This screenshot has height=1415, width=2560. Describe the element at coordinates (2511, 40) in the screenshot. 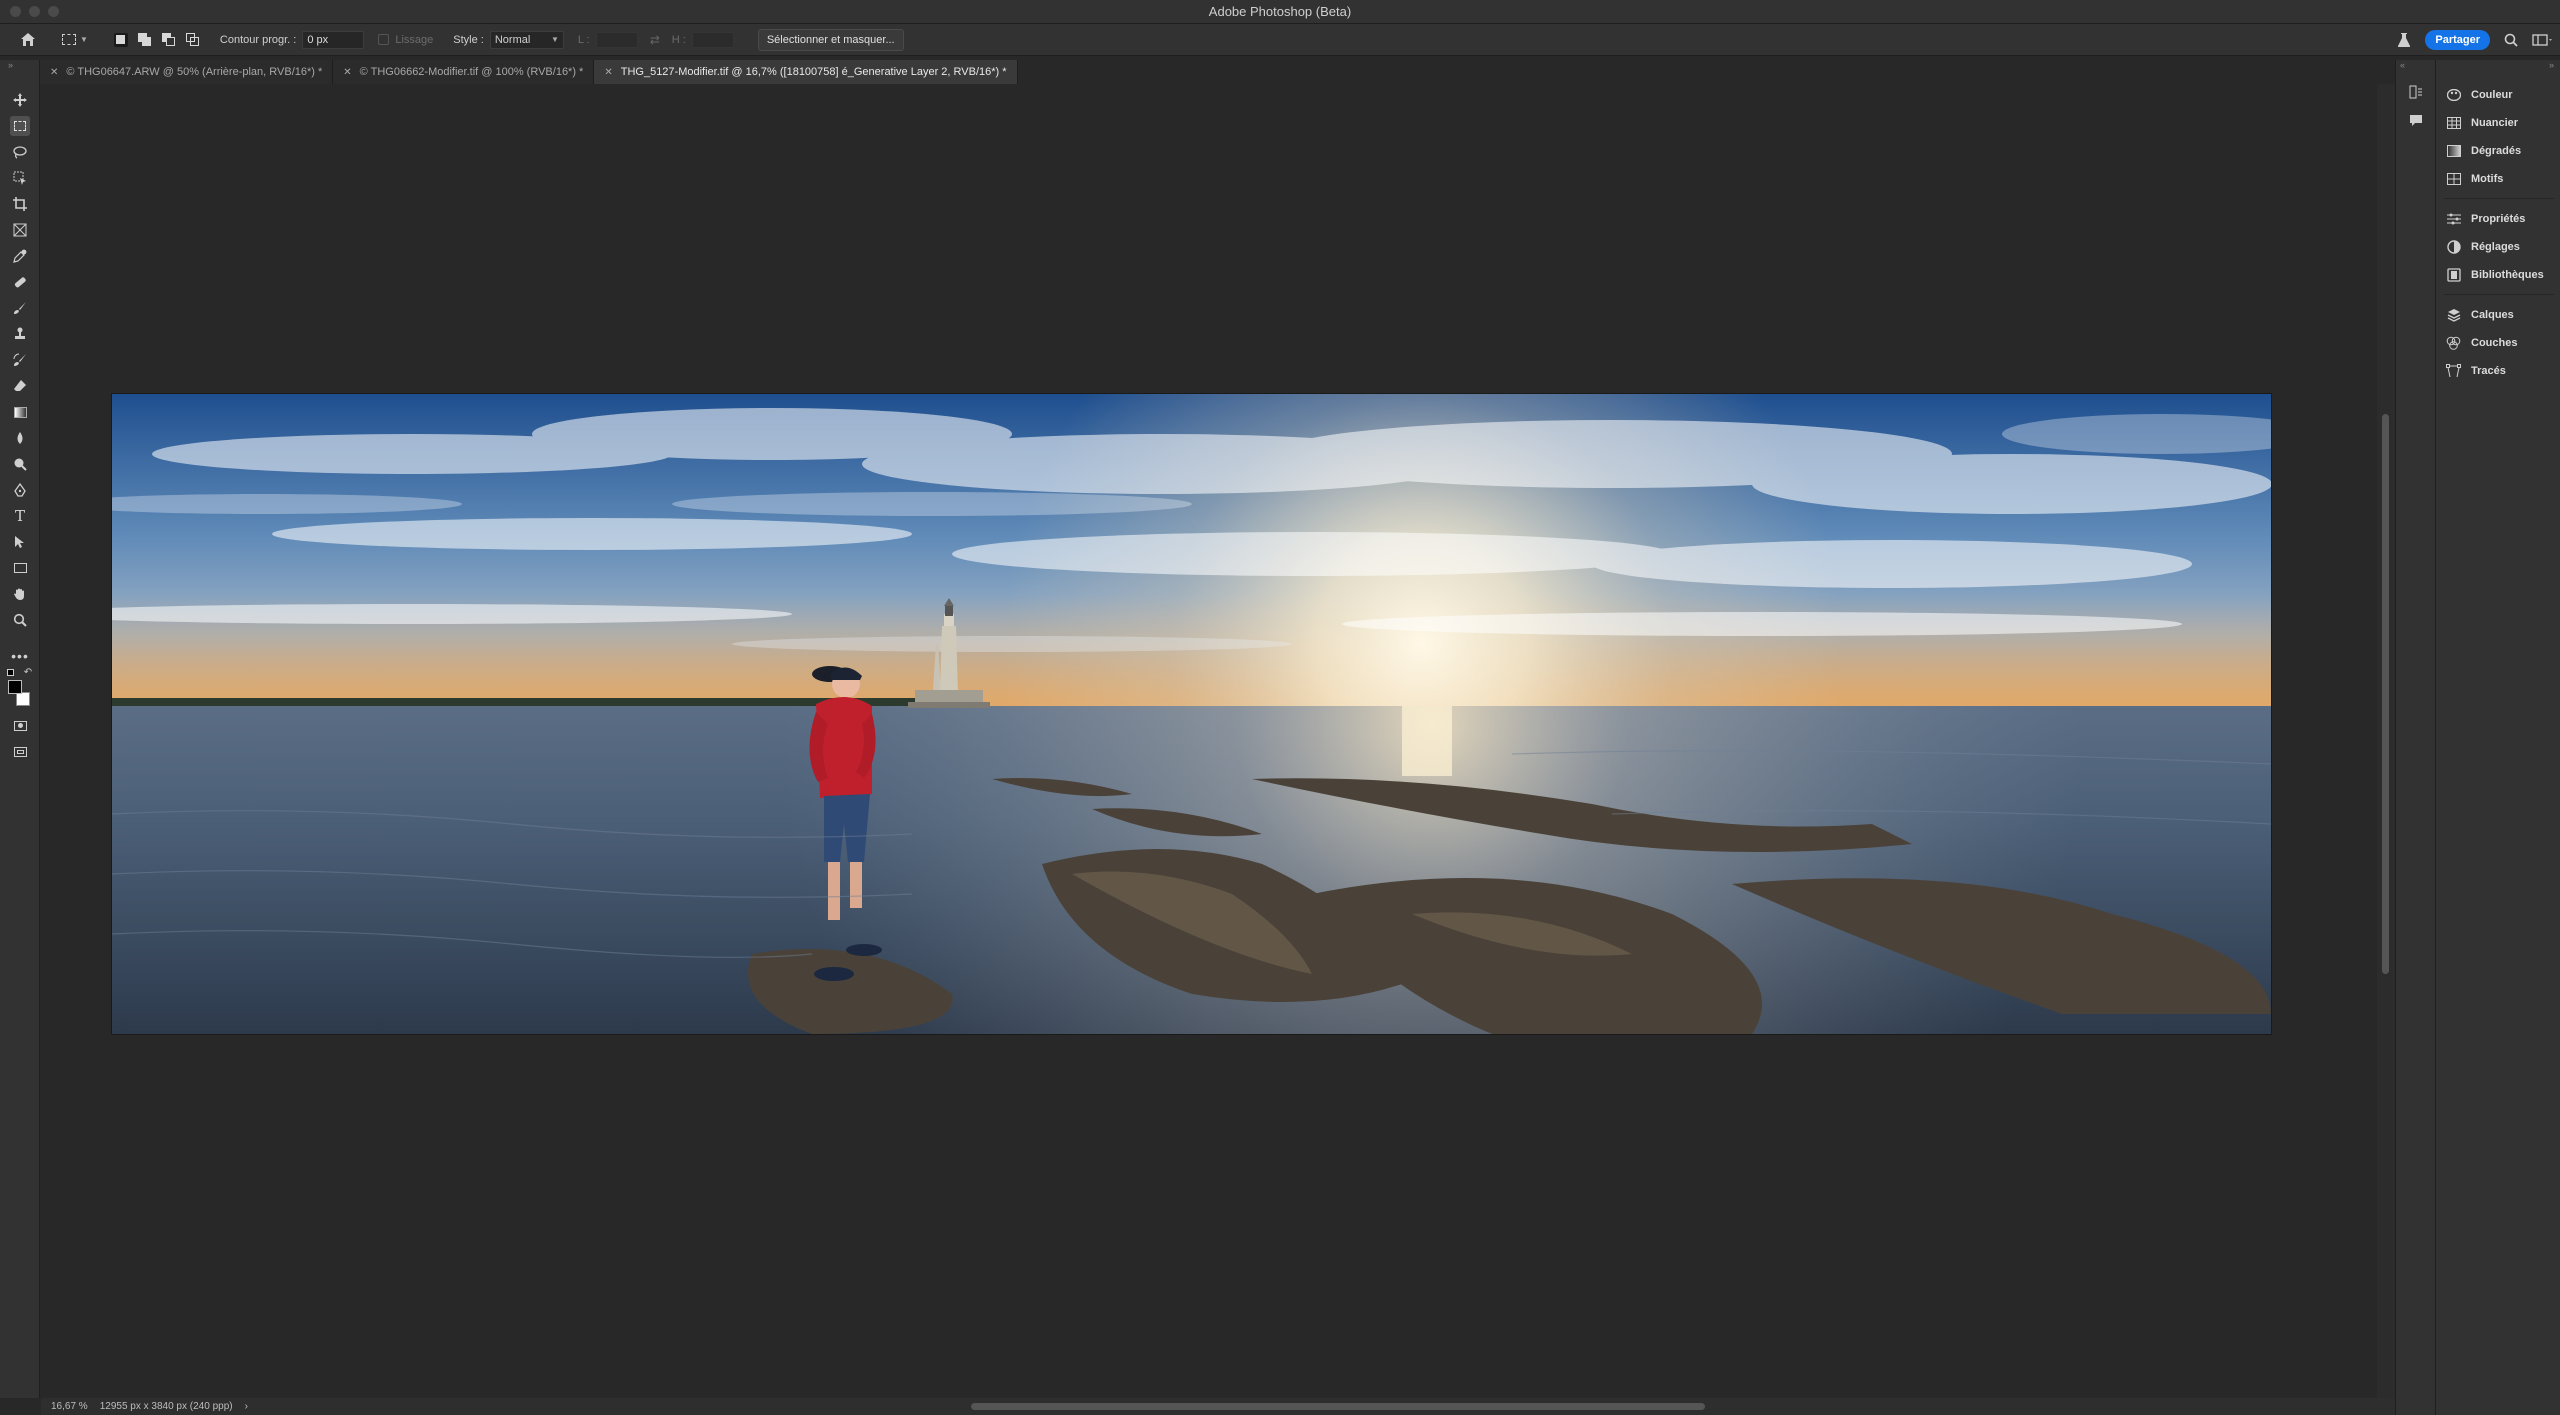

I see `search-icon` at that location.